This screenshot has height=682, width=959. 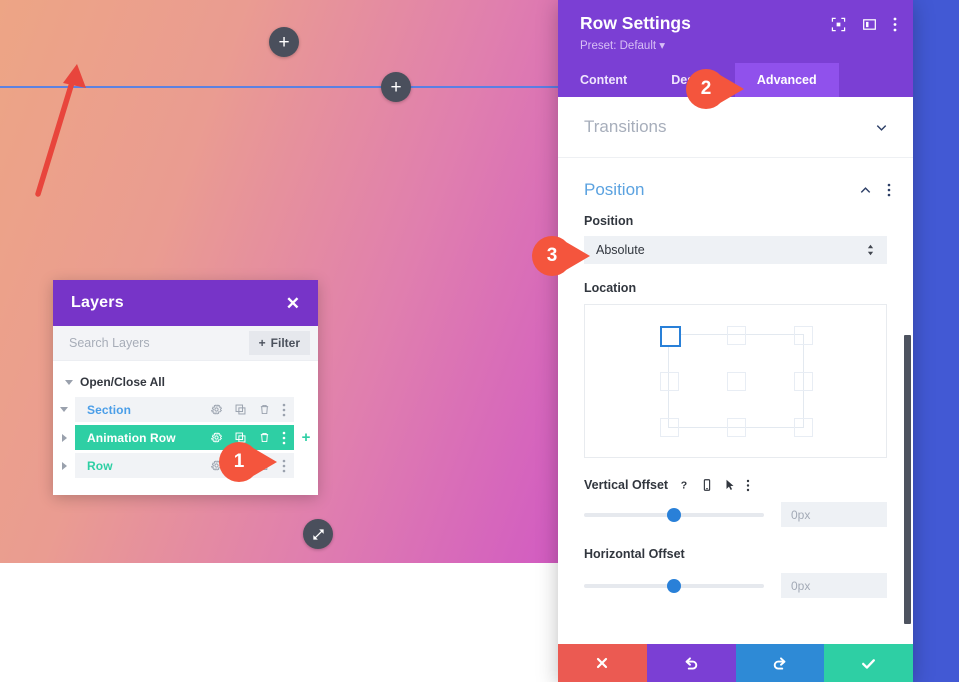 I want to click on save-button, so click(x=868, y=663).